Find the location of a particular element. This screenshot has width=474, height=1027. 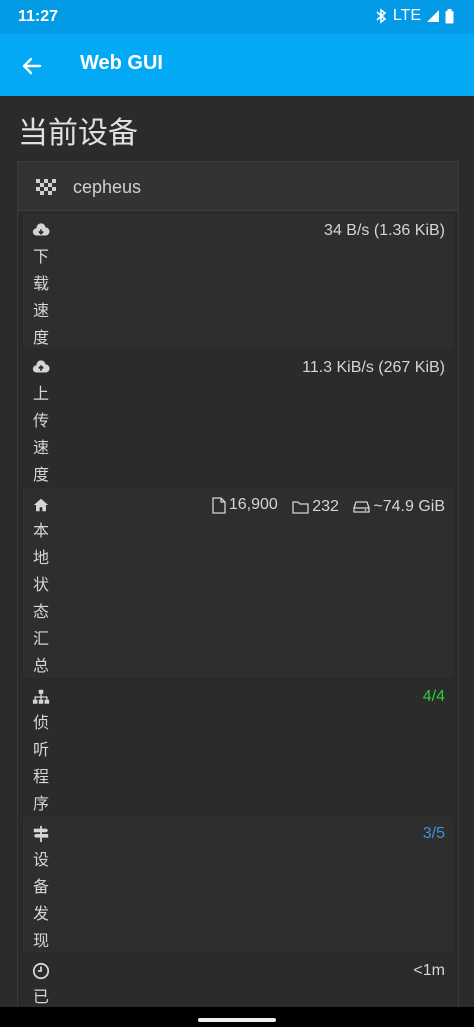

folder-count-value: 232 is located at coordinates (325, 506).